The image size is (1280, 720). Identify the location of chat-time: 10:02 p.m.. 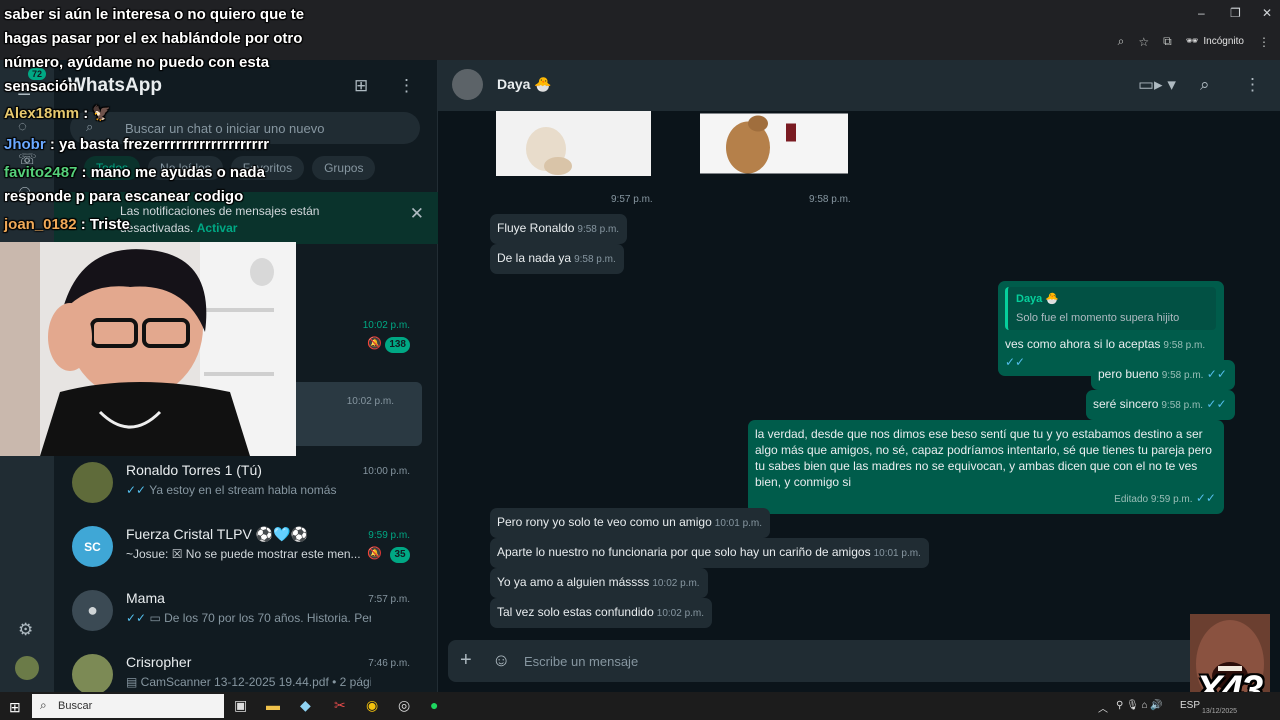
(386, 325).